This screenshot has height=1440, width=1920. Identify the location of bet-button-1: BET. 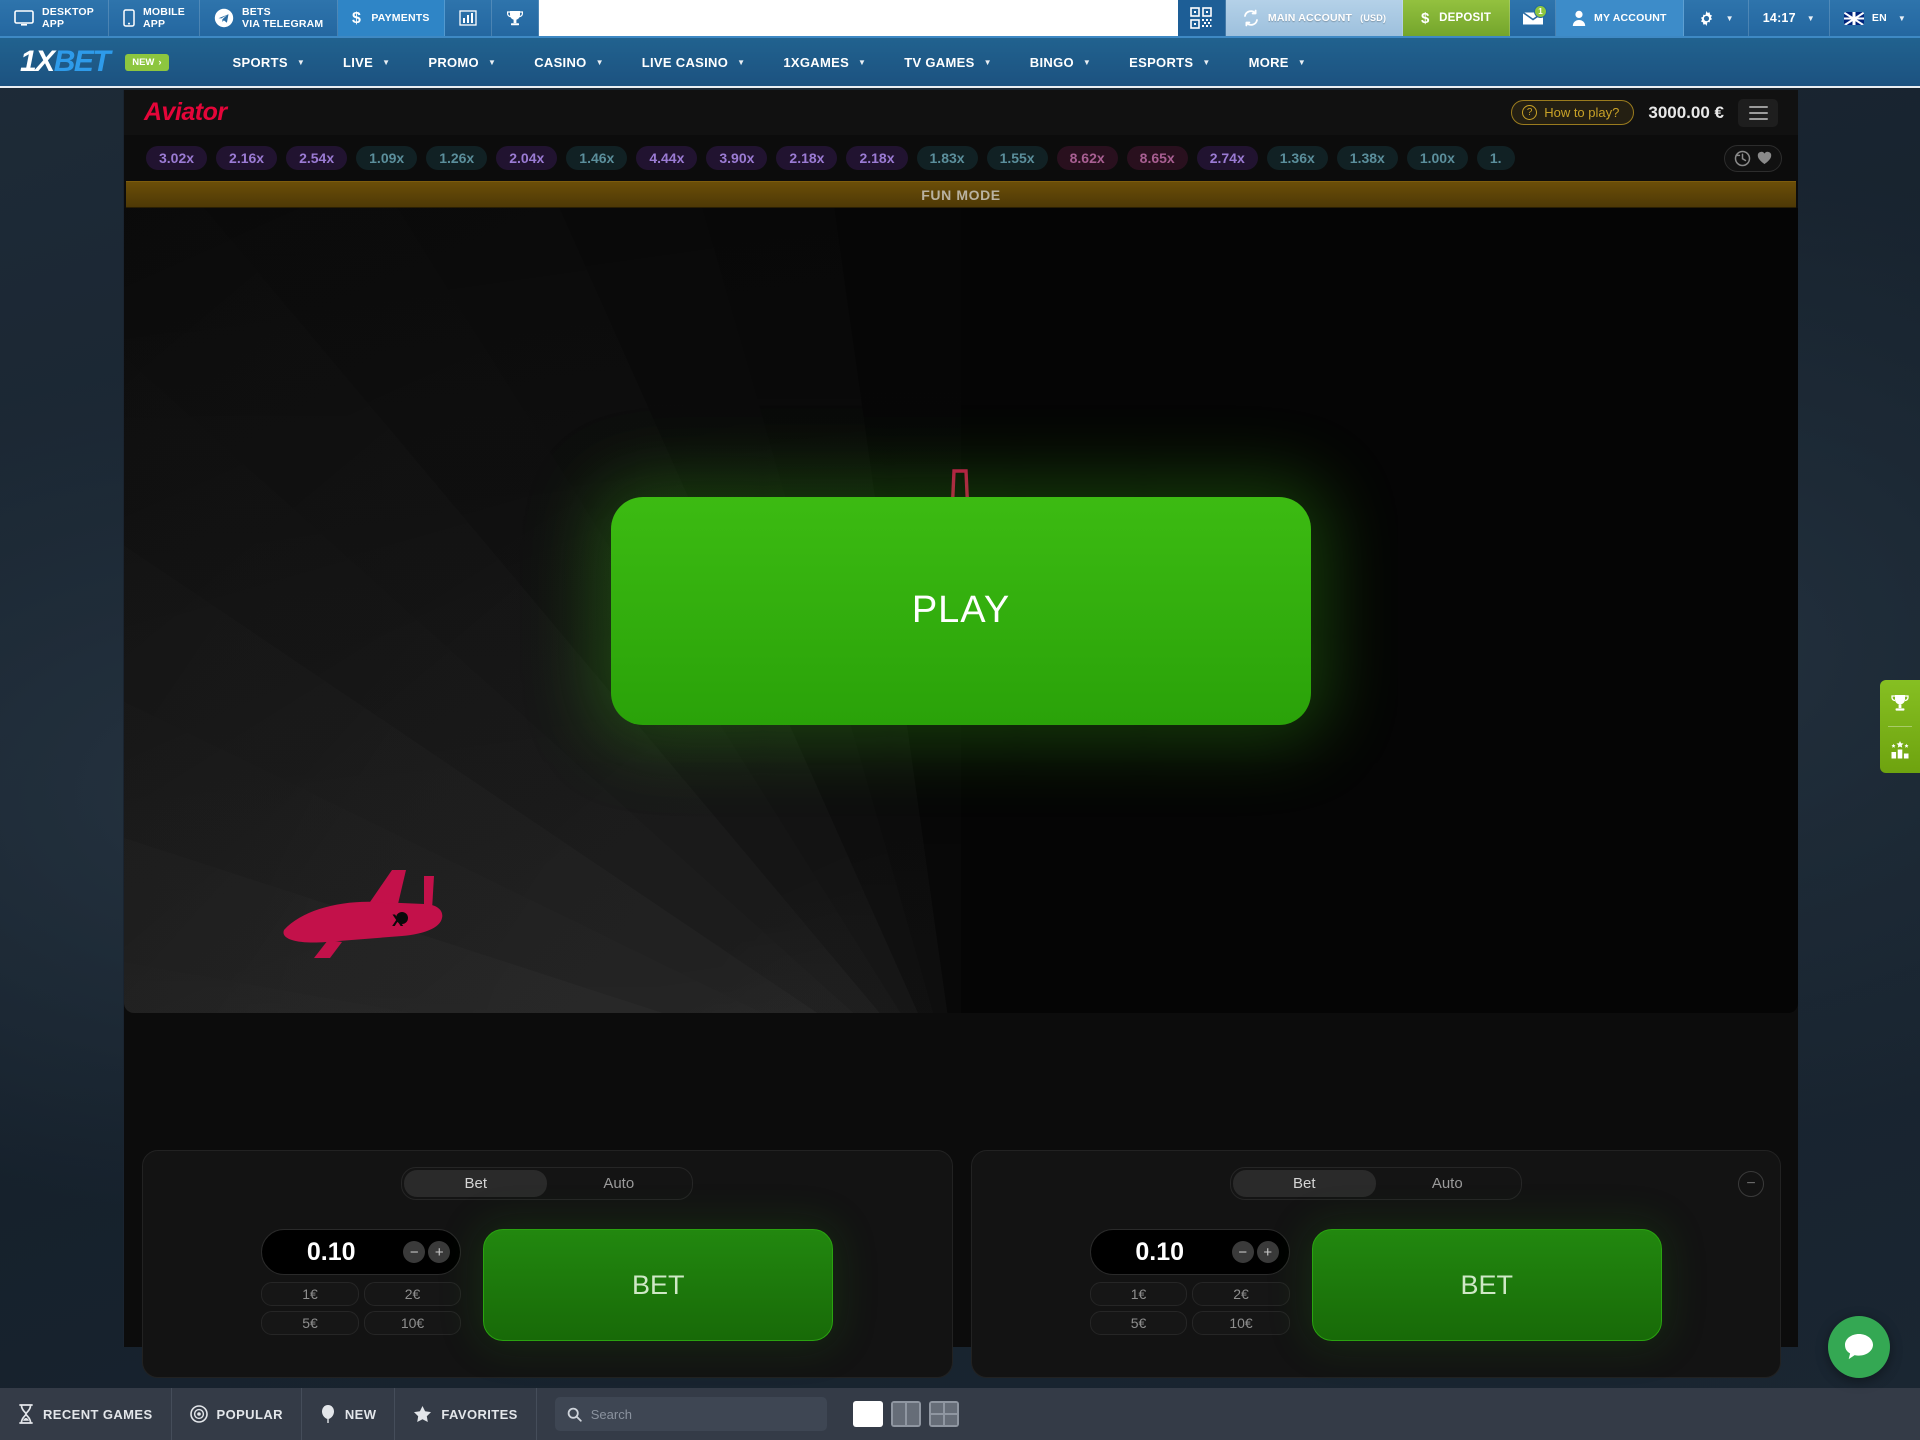
(658, 1285).